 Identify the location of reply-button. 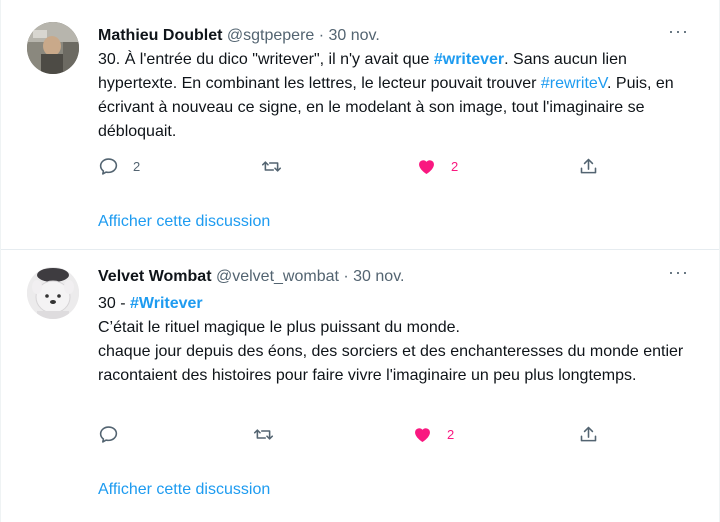
(115, 434).